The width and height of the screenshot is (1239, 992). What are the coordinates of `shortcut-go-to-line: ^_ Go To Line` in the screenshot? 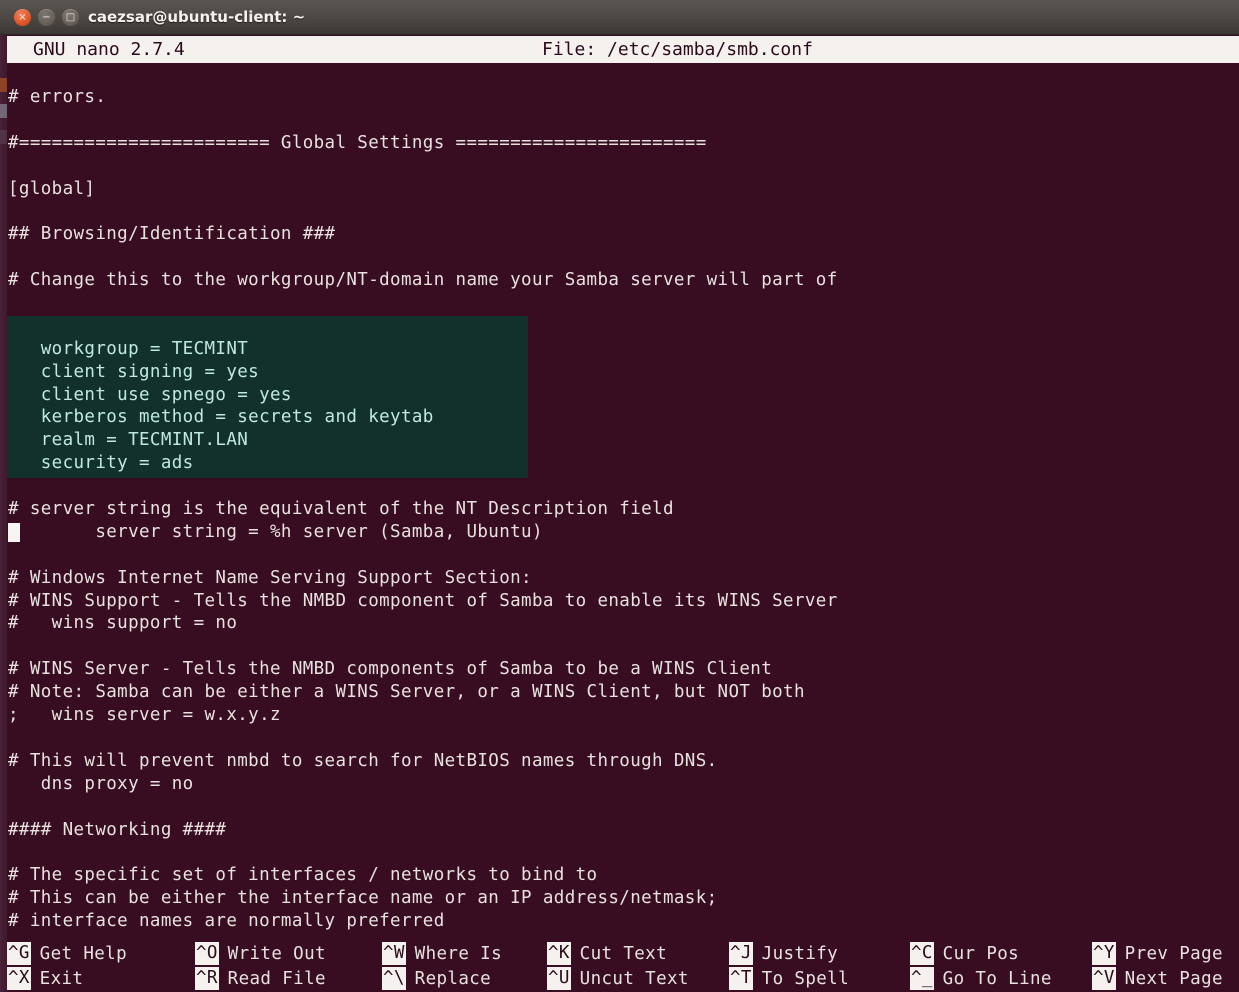 It's located at (981, 978).